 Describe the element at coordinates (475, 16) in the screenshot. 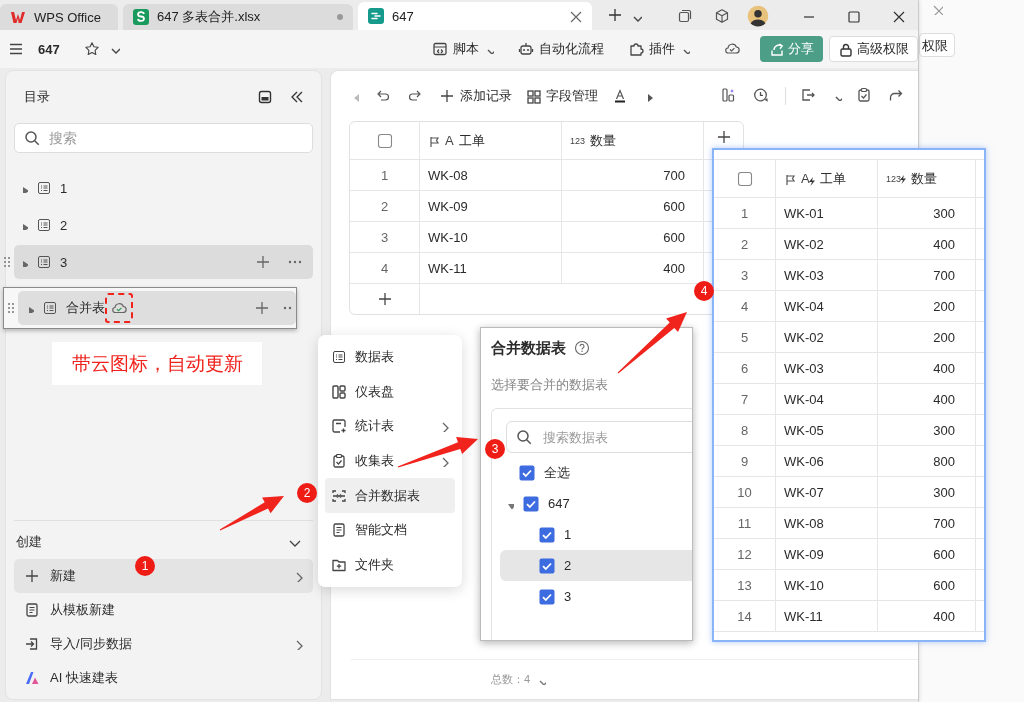

I see `tab: 647` at that location.